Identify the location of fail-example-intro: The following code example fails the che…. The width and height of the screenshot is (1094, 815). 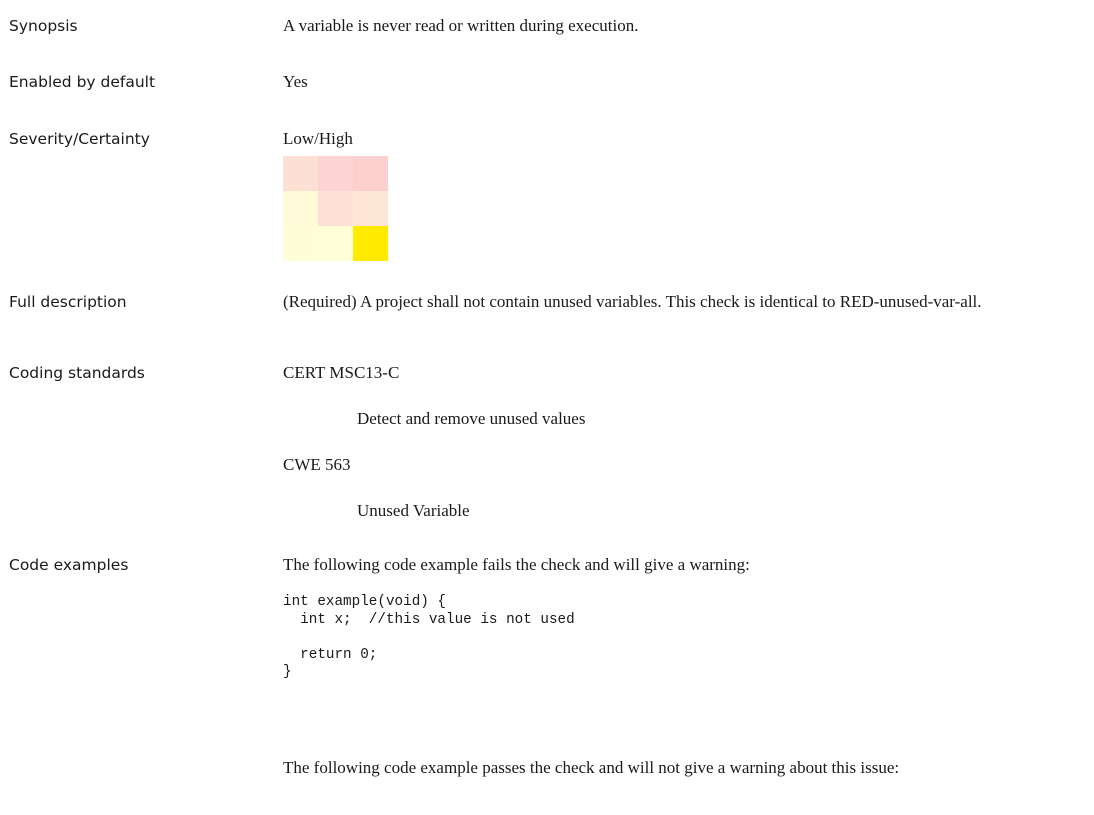
(516, 564).